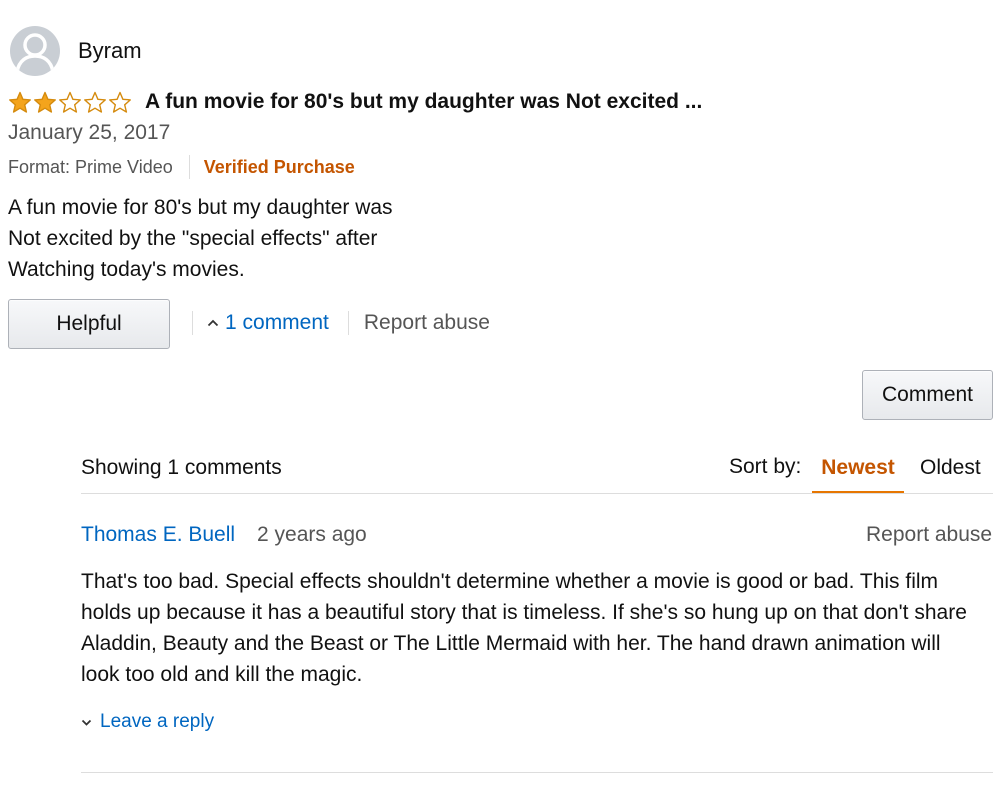  Describe the element at coordinates (200, 207) in the screenshot. I see `review-body-line: A fun movie for 80's but my daughter was` at that location.